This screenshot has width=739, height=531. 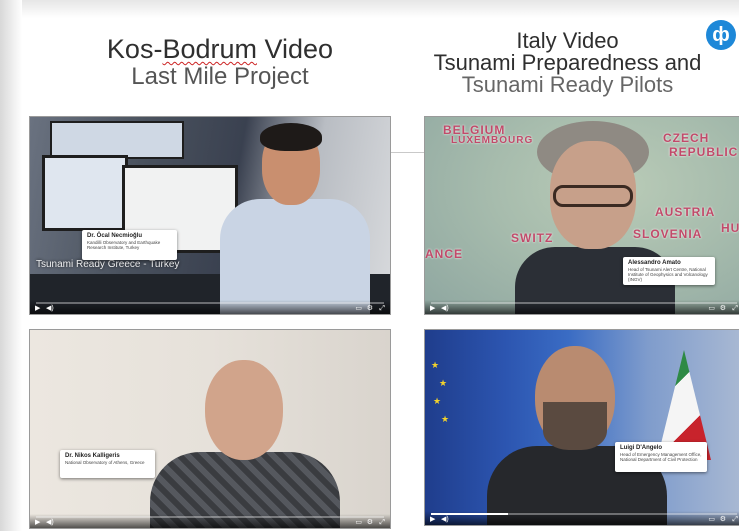 What do you see at coordinates (654, 263) in the screenshot?
I see `speaker-name: Alessandro Amato` at bounding box center [654, 263].